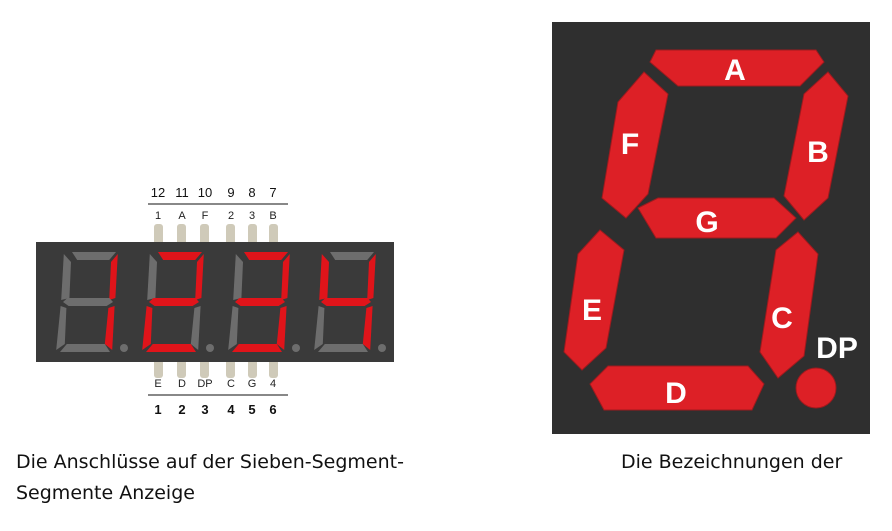  Describe the element at coordinates (230, 192) in the screenshot. I see `top-pin-number: 9` at that location.